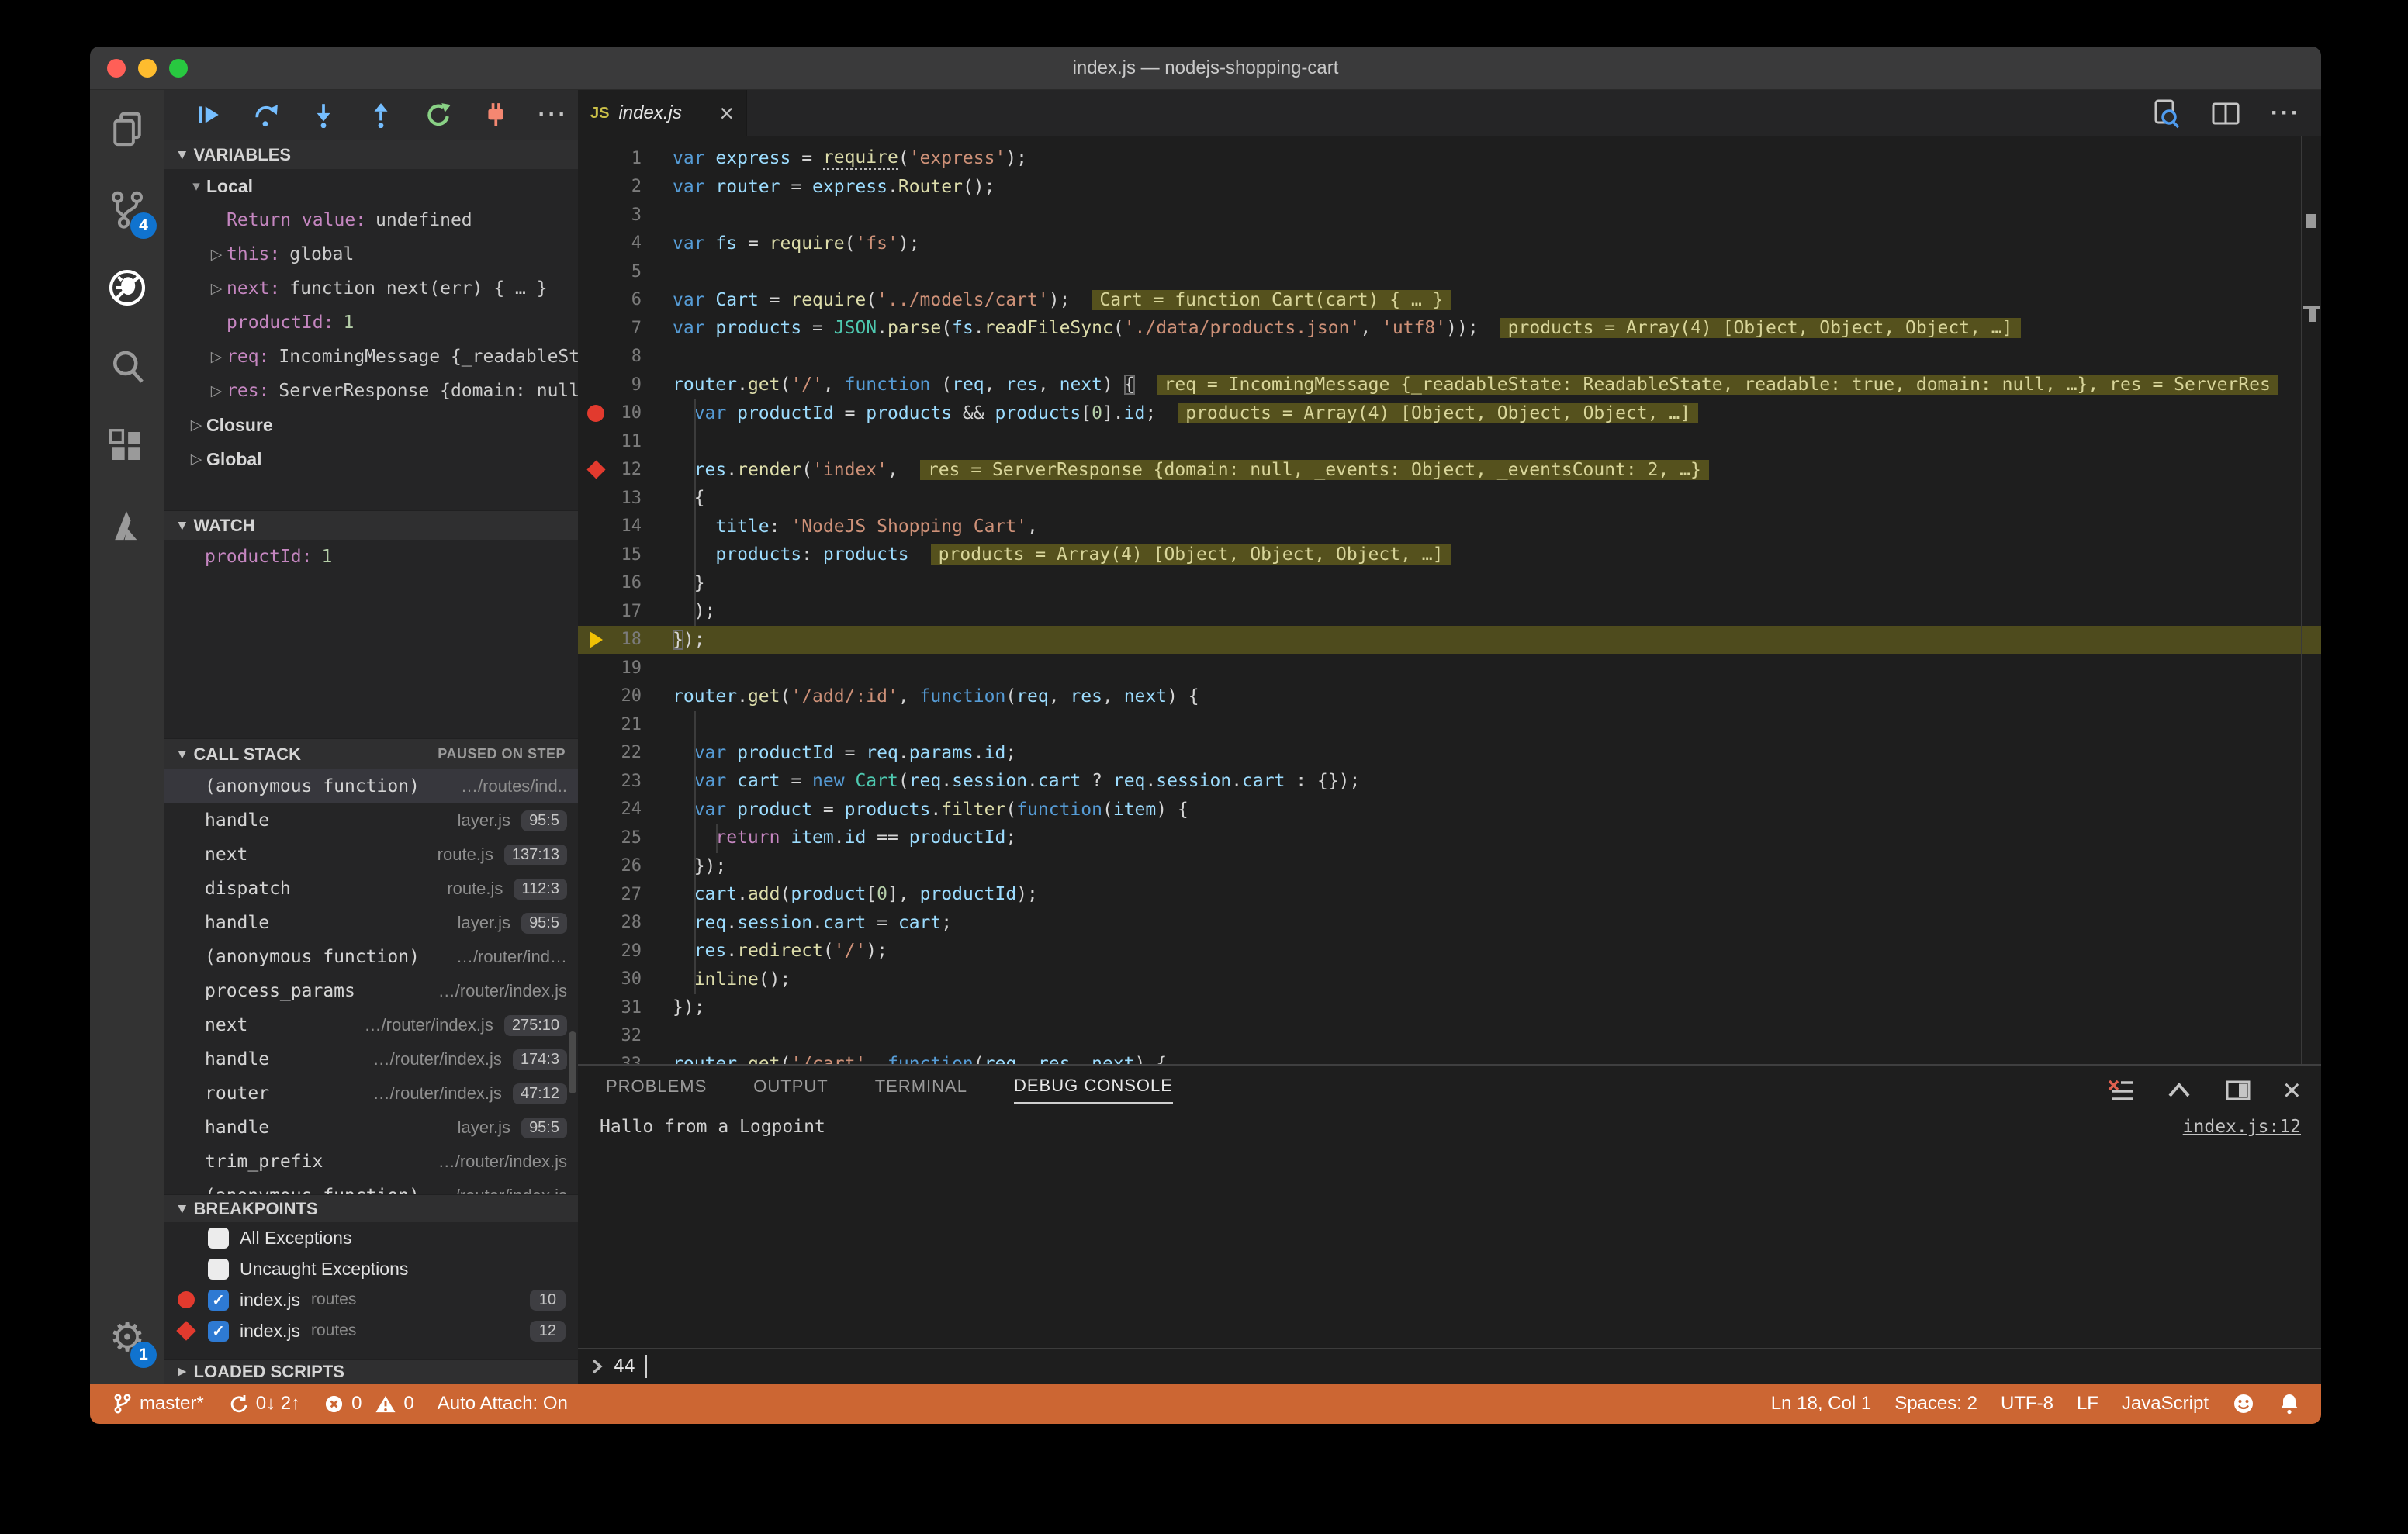 This screenshot has width=2408, height=1534. Describe the element at coordinates (628, 243) in the screenshot. I see `line-number: 4` at that location.